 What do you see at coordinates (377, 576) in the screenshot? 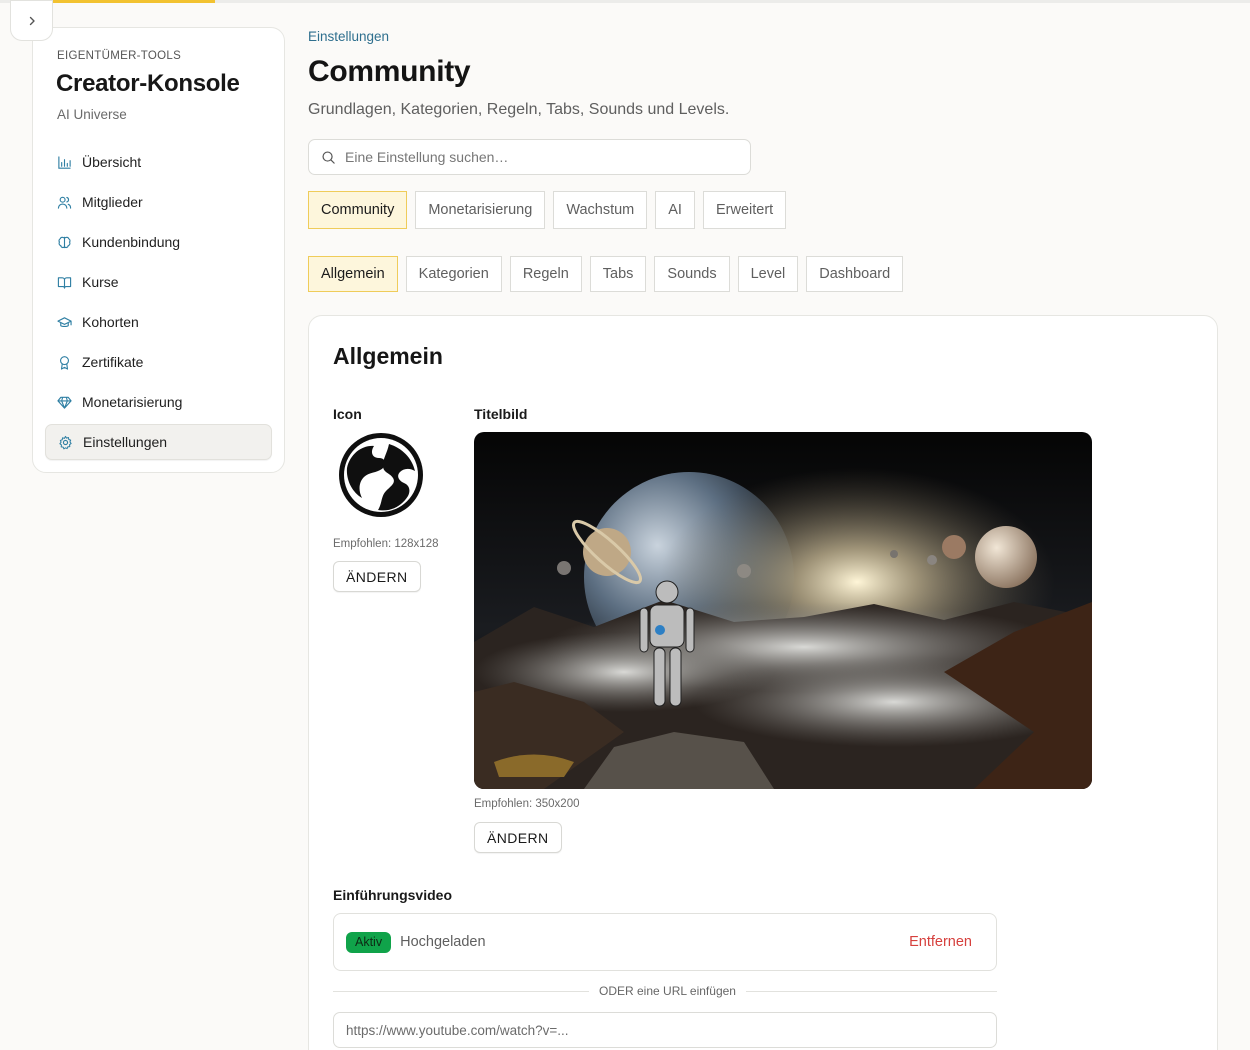
I see `change-icon-button: ÄNDERN` at bounding box center [377, 576].